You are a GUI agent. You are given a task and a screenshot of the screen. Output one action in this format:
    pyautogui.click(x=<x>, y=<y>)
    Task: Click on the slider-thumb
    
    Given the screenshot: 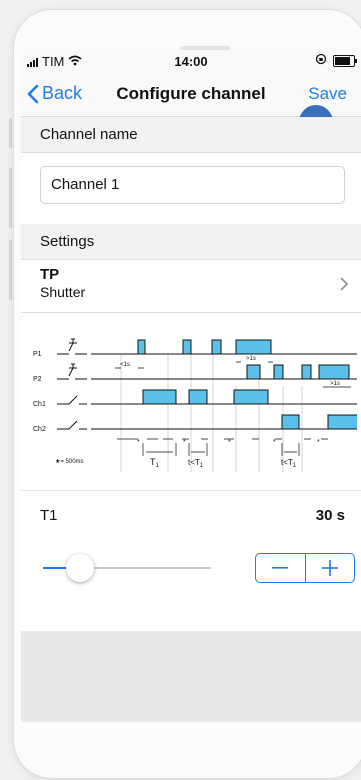 What is the action you would take?
    pyautogui.click(x=79, y=568)
    